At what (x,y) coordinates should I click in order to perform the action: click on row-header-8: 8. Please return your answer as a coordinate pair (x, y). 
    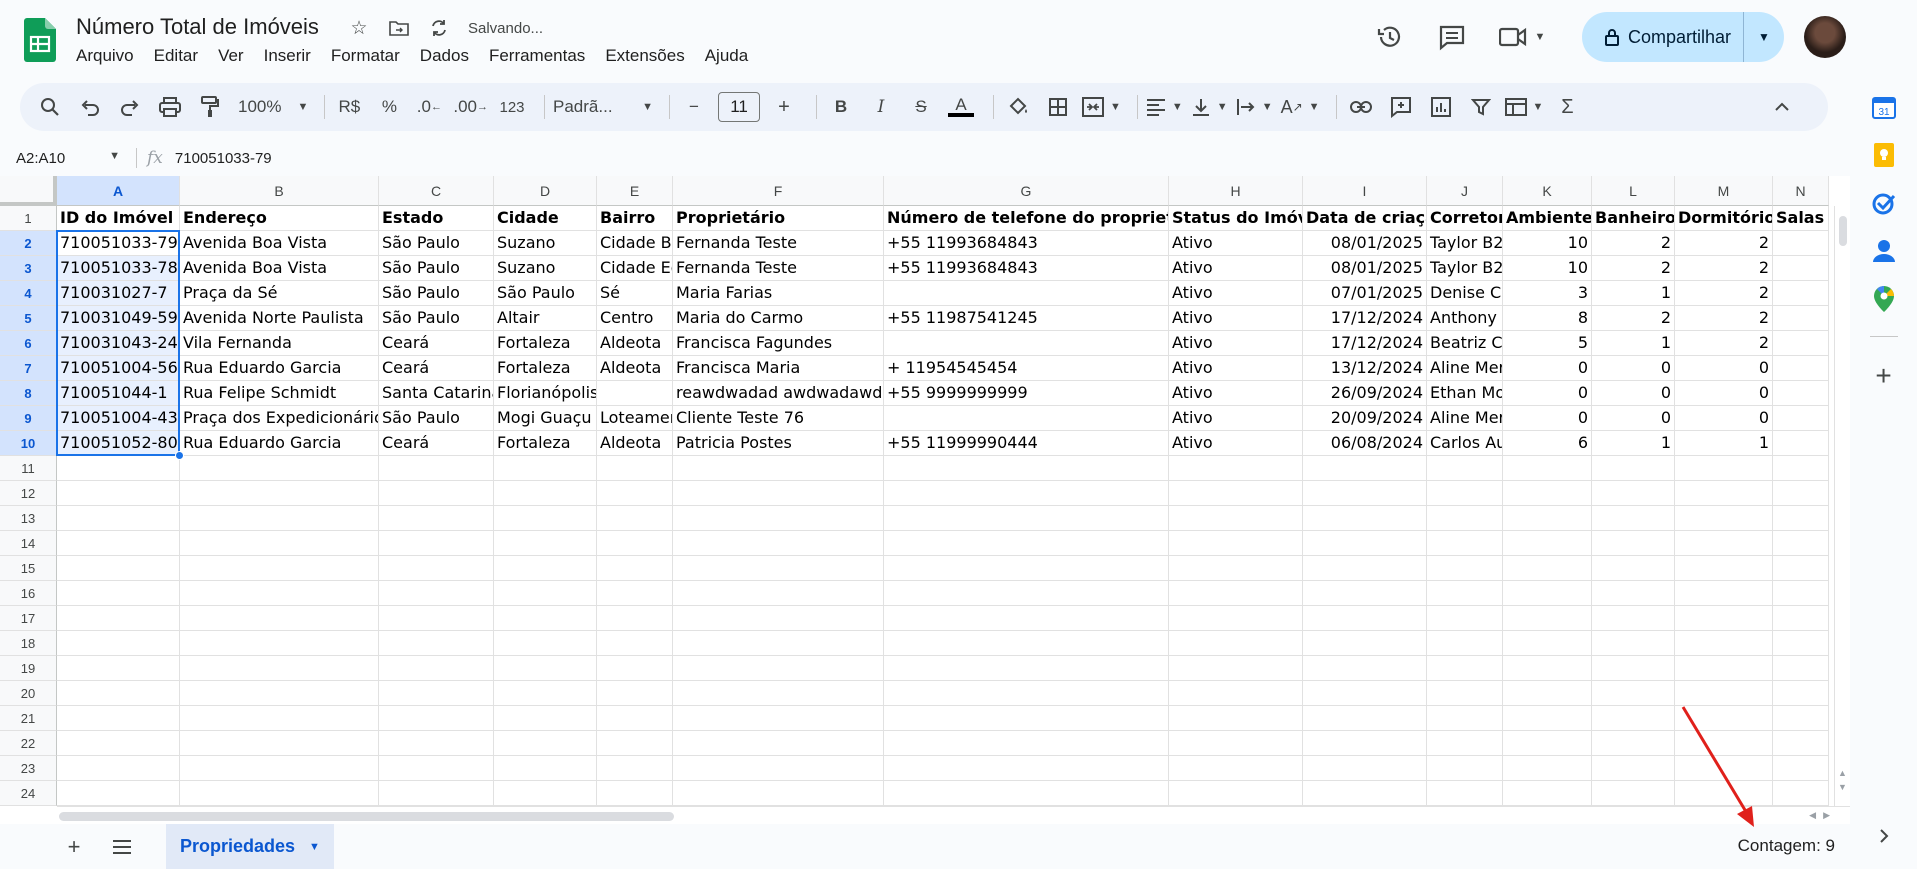
    Looking at the image, I should click on (28, 393).